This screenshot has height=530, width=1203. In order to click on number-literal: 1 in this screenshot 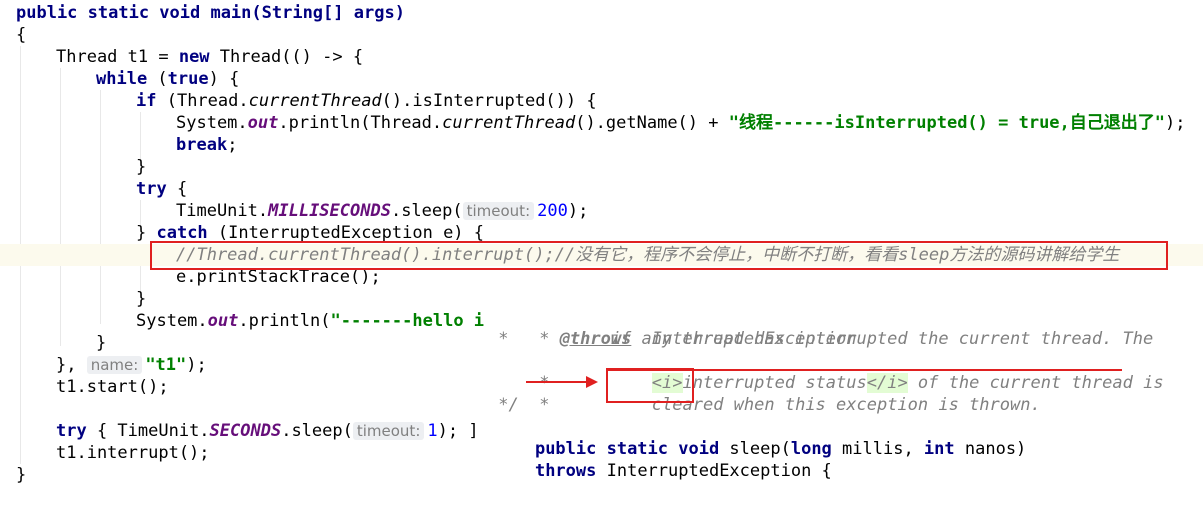, I will do `click(432, 431)`.